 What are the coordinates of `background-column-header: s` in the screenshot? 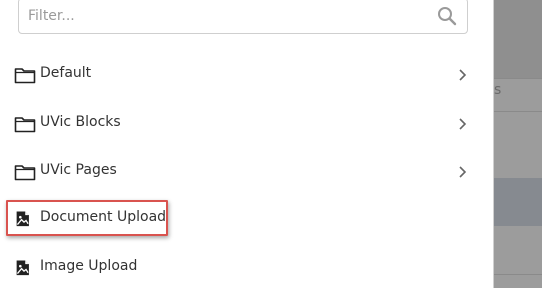 It's located at (498, 90).